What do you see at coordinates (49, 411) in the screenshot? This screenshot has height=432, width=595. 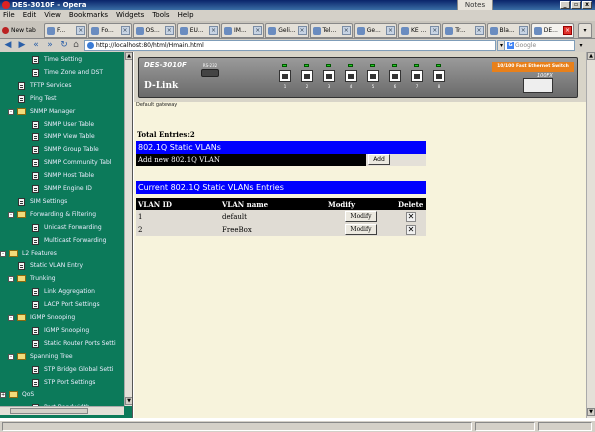 I see `scroll-thumb` at bounding box center [49, 411].